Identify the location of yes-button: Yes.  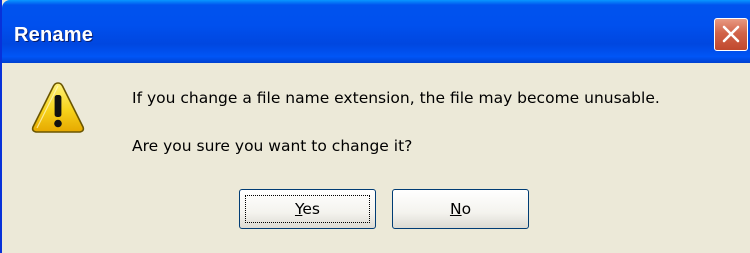
(307, 209).